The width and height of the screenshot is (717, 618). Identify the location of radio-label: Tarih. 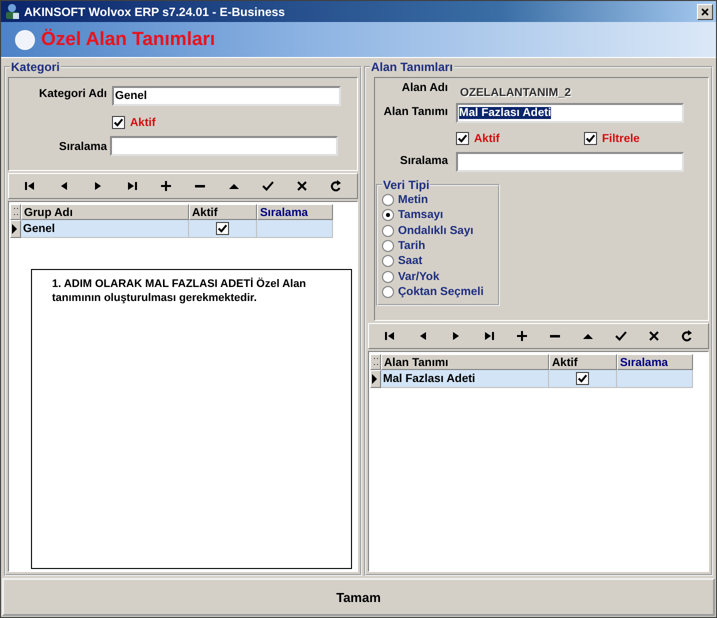
(412, 246).